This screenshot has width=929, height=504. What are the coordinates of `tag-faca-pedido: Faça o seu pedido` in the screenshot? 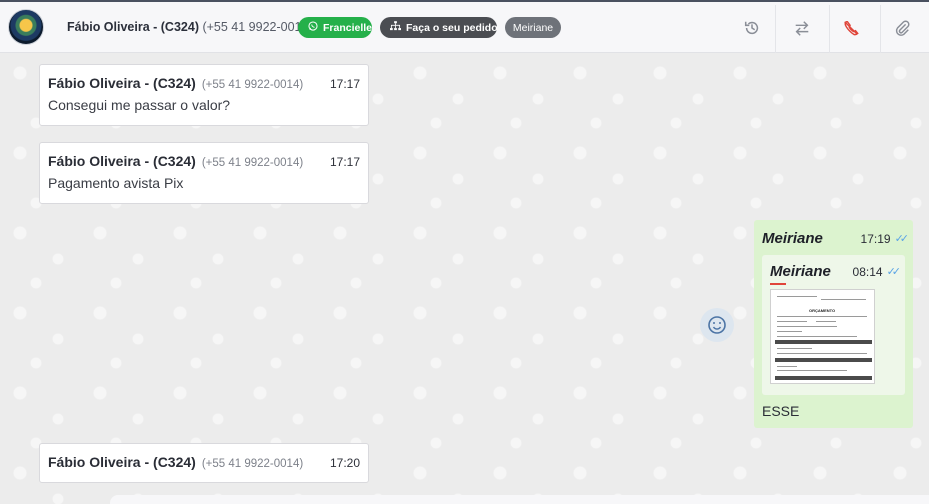 It's located at (439, 27).